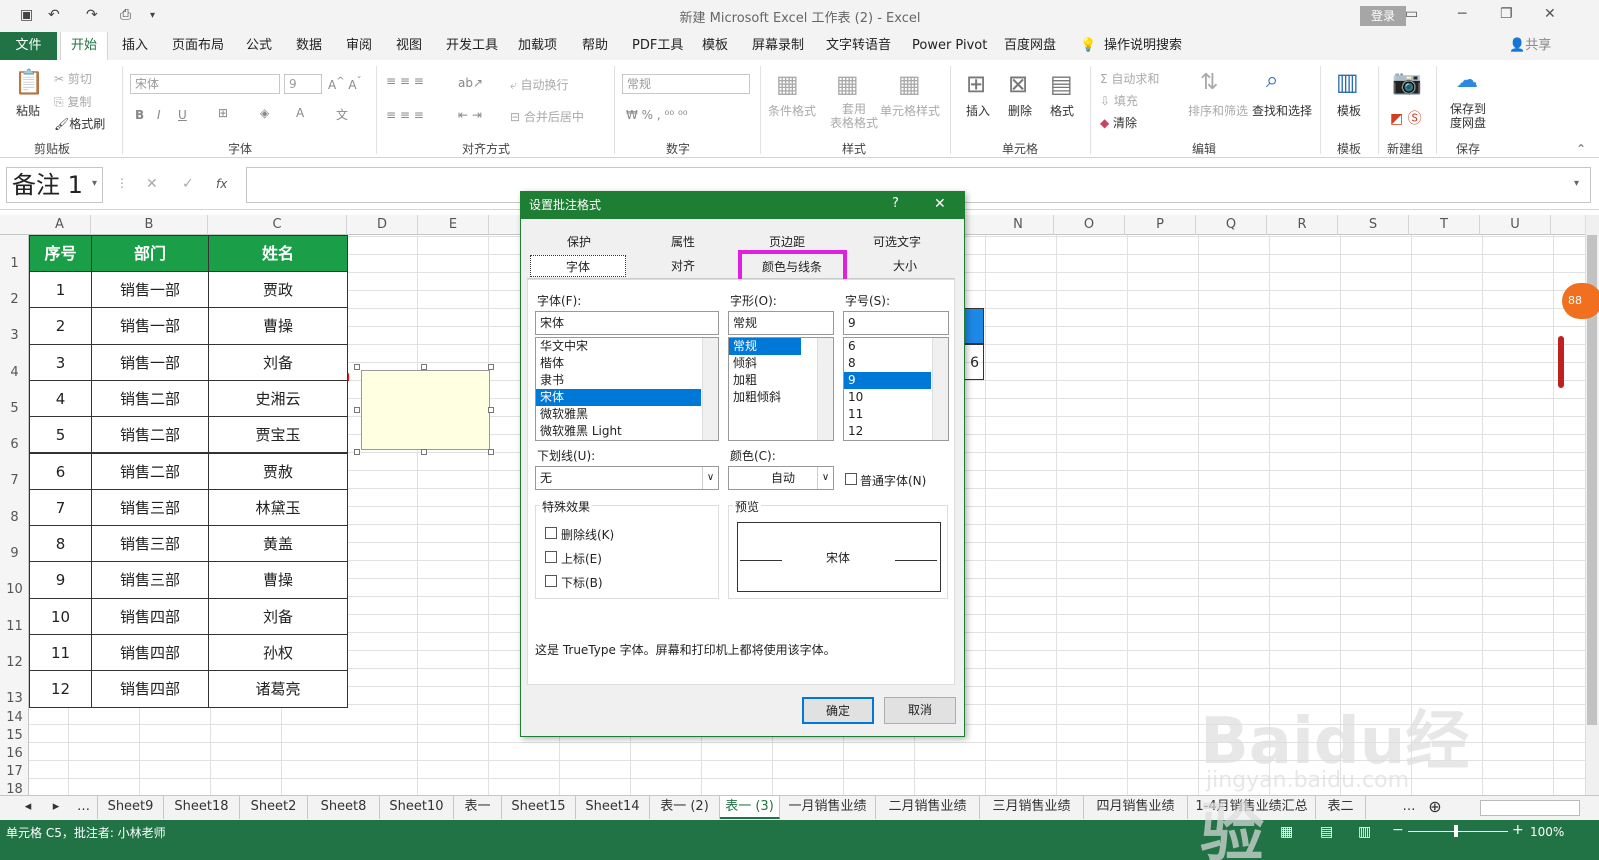  I want to click on list-scrollbar, so click(710, 389).